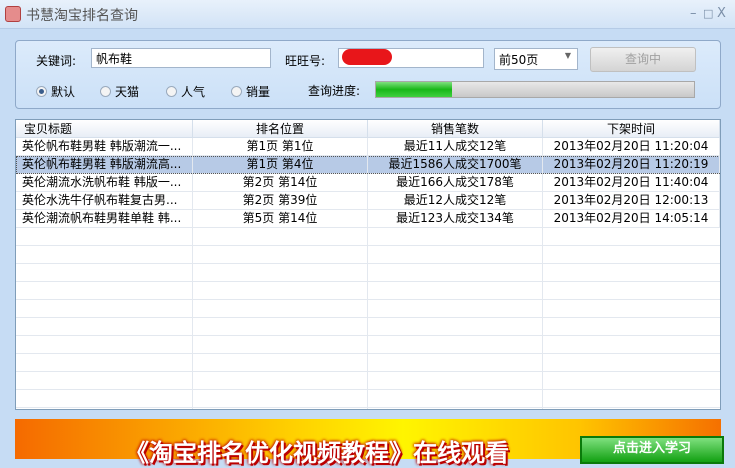 The height and width of the screenshot is (468, 735). Describe the element at coordinates (193, 92) in the screenshot. I see `radio-label: 人气` at that location.